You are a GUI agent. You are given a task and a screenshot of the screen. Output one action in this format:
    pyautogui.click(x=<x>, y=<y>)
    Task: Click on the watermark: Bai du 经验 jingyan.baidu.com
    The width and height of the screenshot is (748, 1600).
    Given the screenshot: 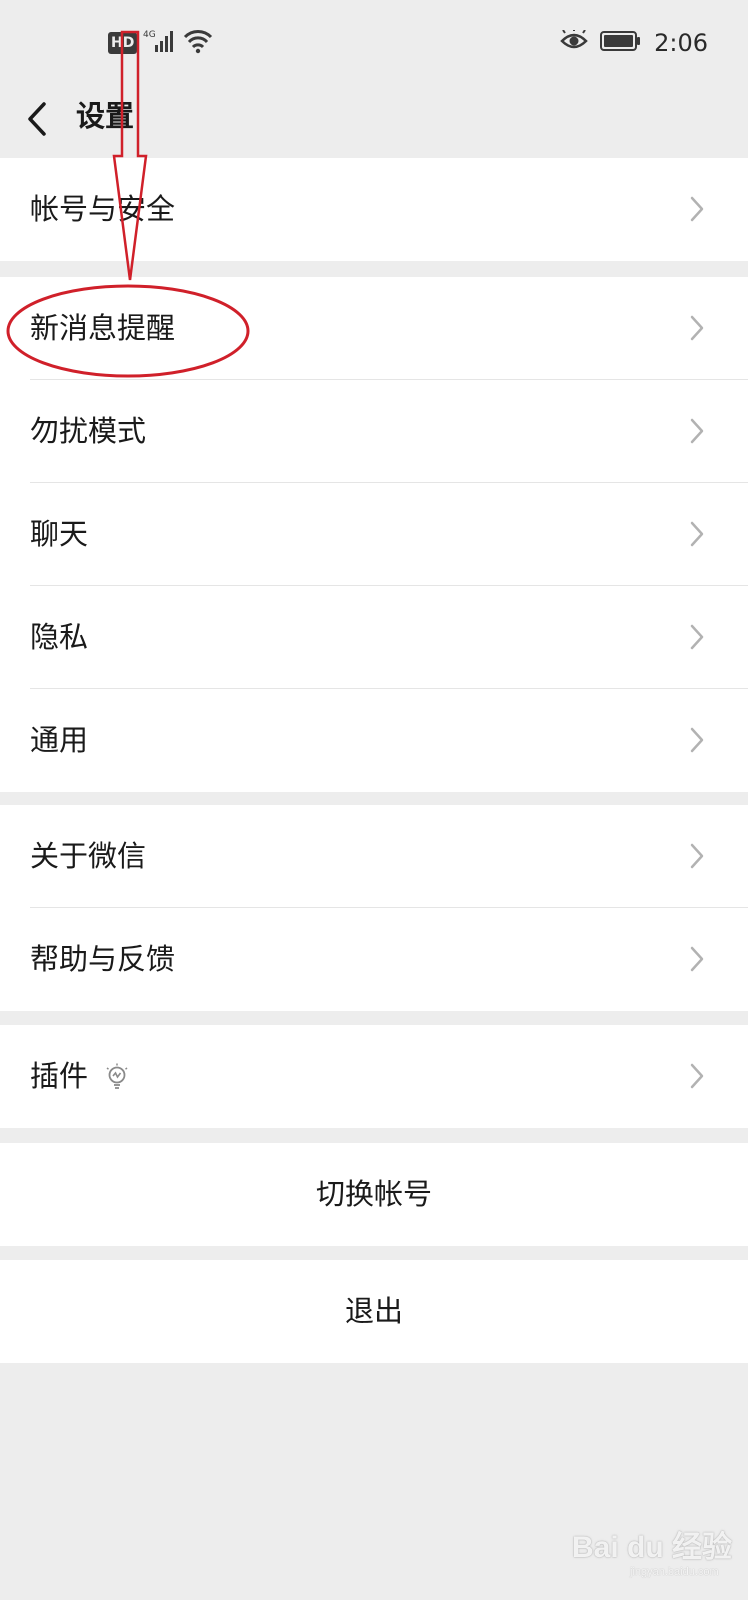 What is the action you would take?
    pyautogui.click(x=652, y=1552)
    